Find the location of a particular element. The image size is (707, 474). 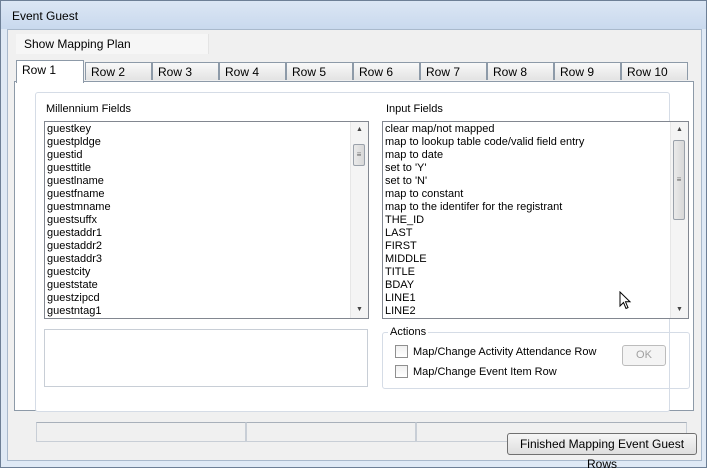

ok-button: OK is located at coordinates (644, 355).